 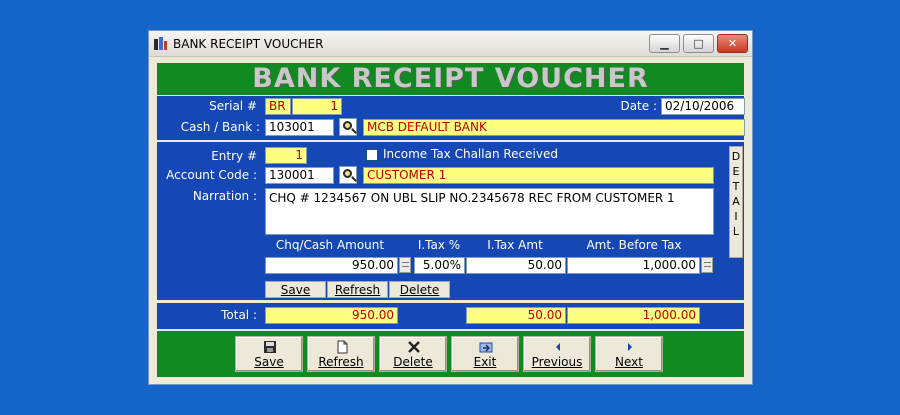 I want to click on exit-button: Exit, so click(x=485, y=354).